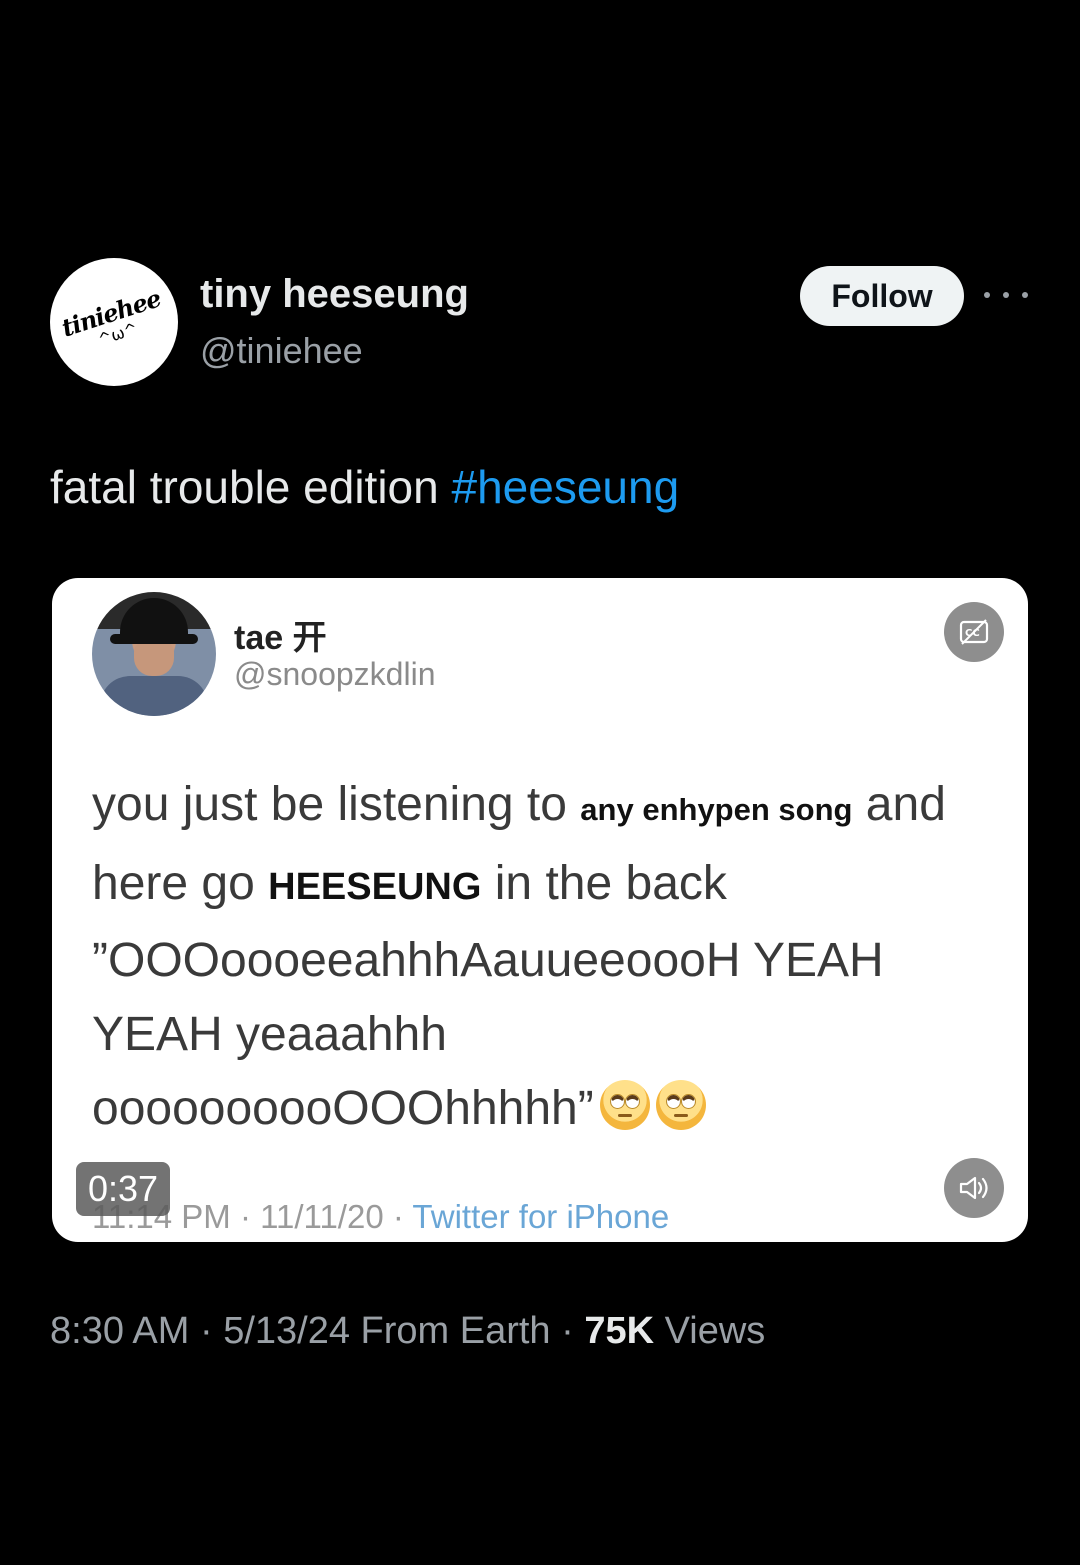 The width and height of the screenshot is (1080, 1565). What do you see at coordinates (619, 1331) in the screenshot?
I see `views-count: 75K` at bounding box center [619, 1331].